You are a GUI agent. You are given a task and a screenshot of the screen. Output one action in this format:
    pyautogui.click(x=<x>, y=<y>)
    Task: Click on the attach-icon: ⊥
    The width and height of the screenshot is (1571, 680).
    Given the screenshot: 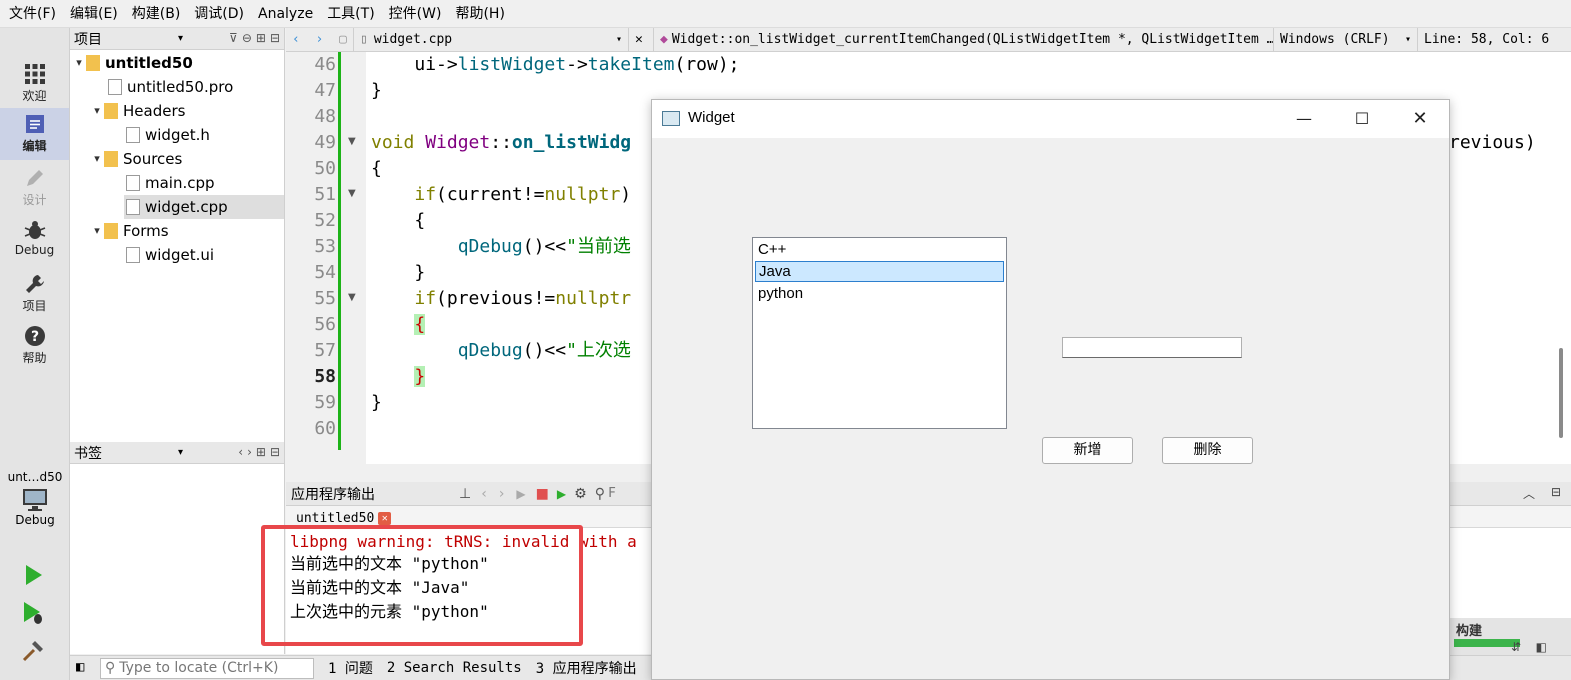 What is the action you would take?
    pyautogui.click(x=465, y=494)
    